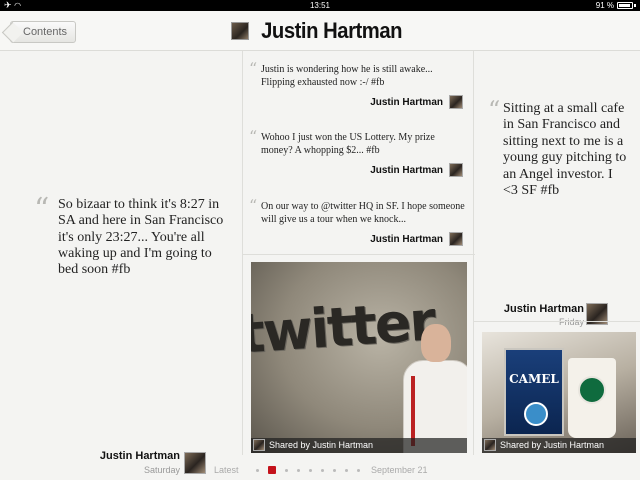  I want to click on page-title: Justin Hartman, so click(332, 30).